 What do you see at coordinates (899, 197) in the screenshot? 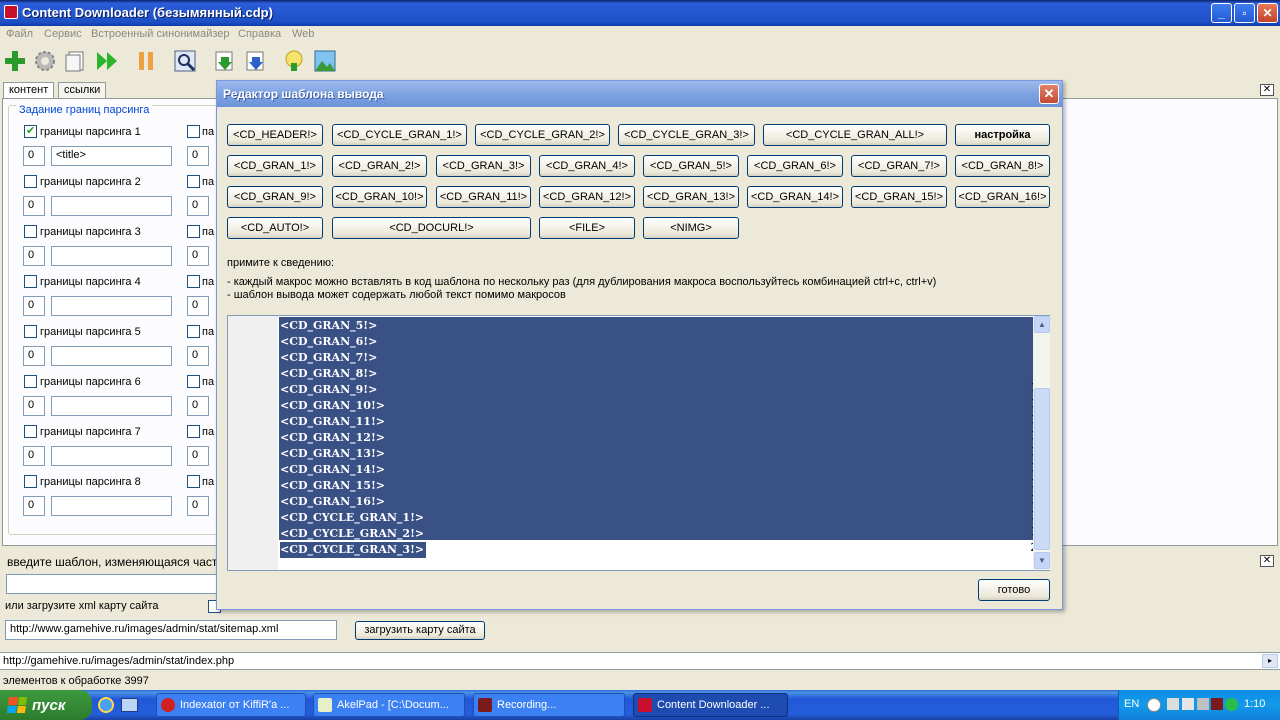
I see `macro-cd-gran-15: <CD_GRAN_15!>` at bounding box center [899, 197].